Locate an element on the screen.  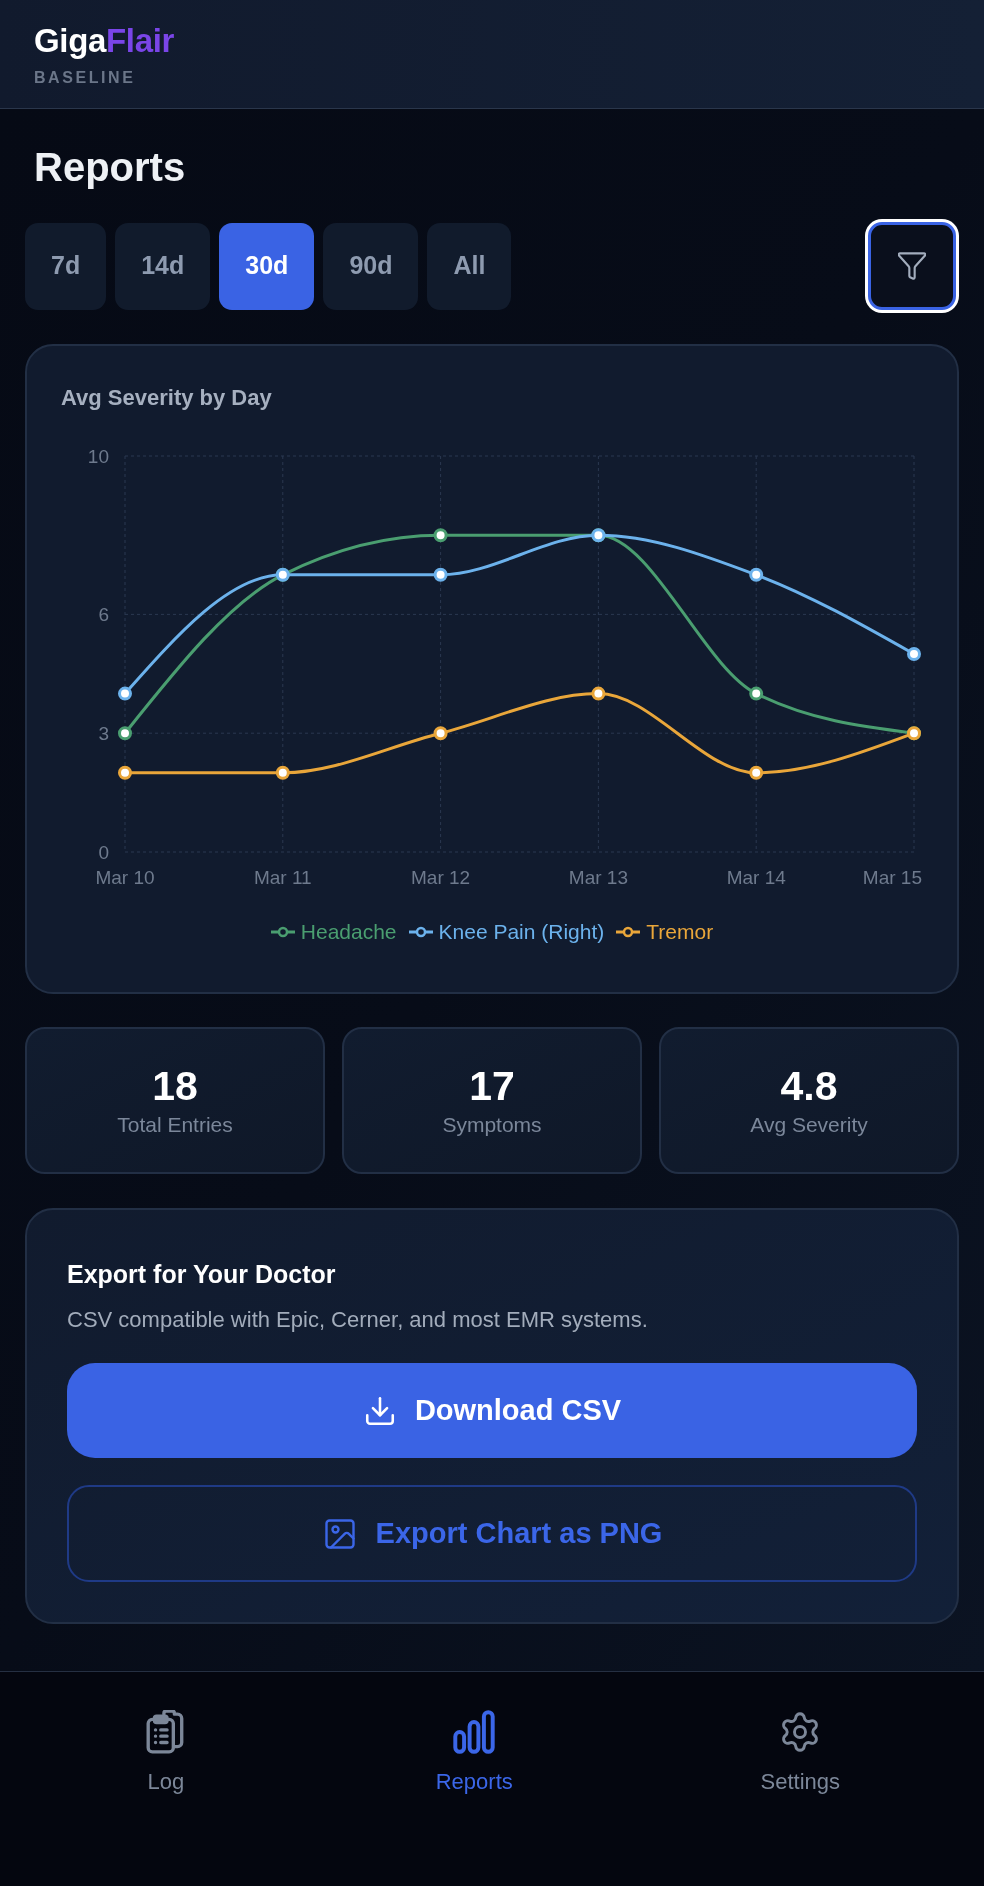
x-tick-label: Mar 15 is located at coordinates (892, 877).